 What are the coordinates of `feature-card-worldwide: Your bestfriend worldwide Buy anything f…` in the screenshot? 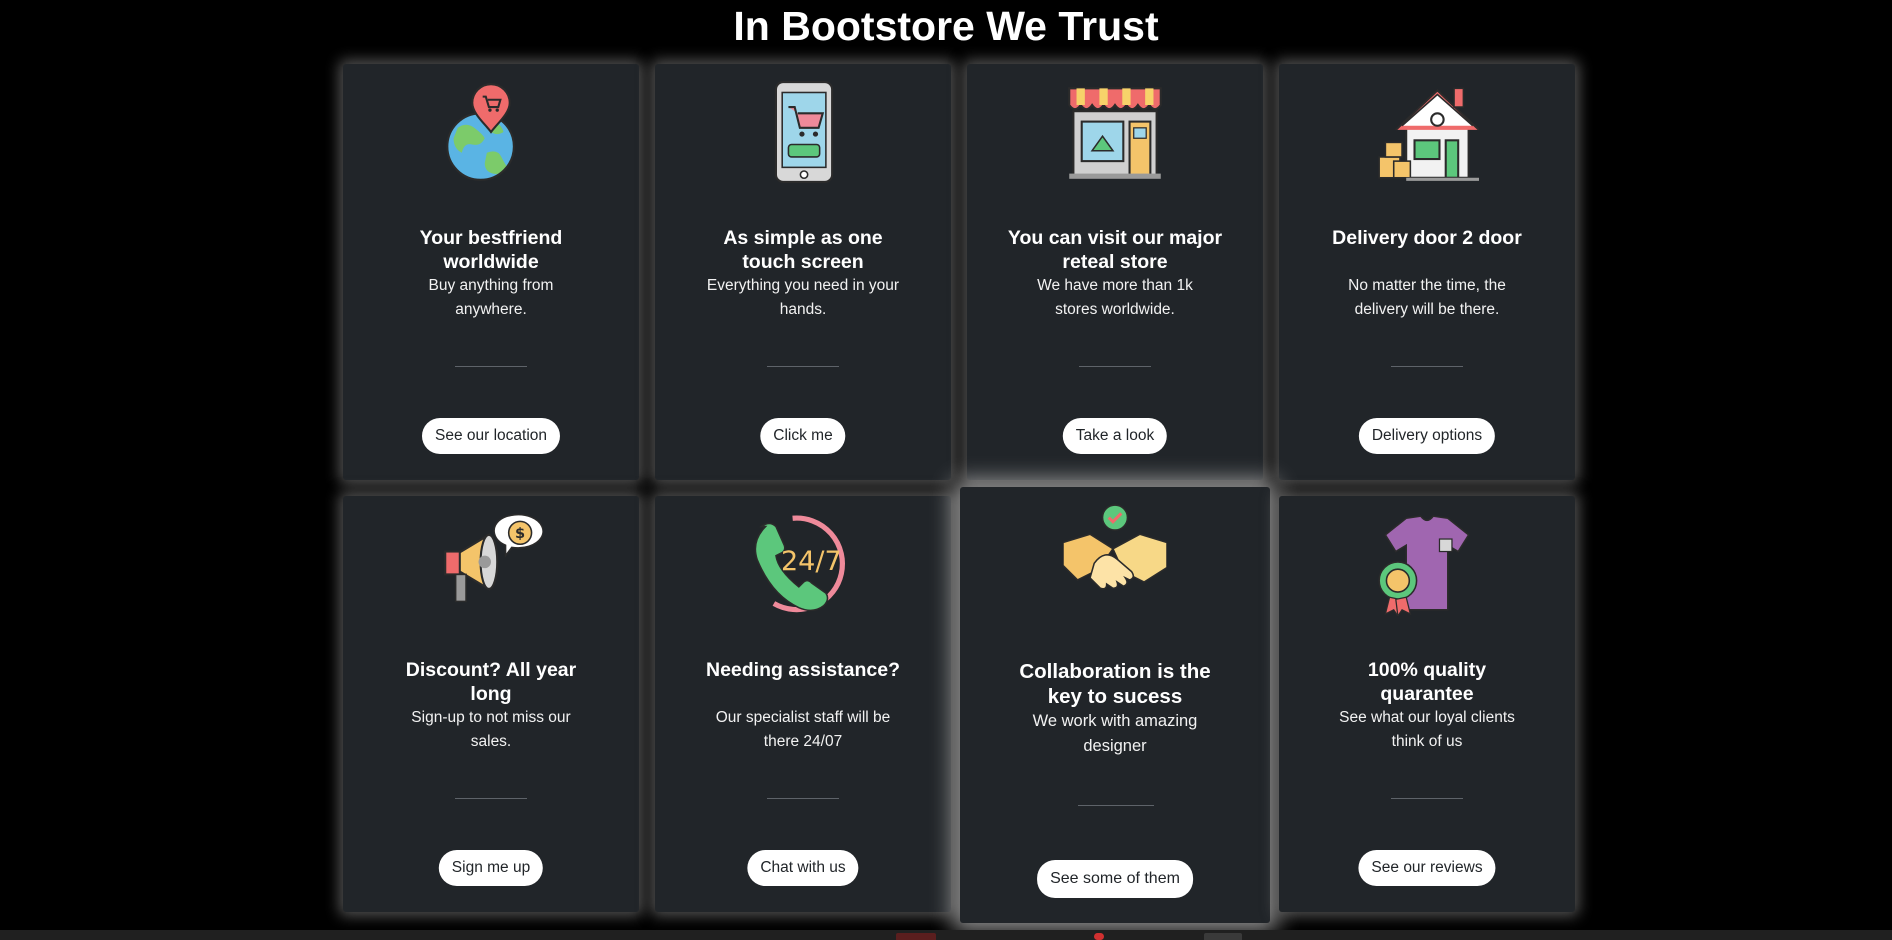 It's located at (491, 272).